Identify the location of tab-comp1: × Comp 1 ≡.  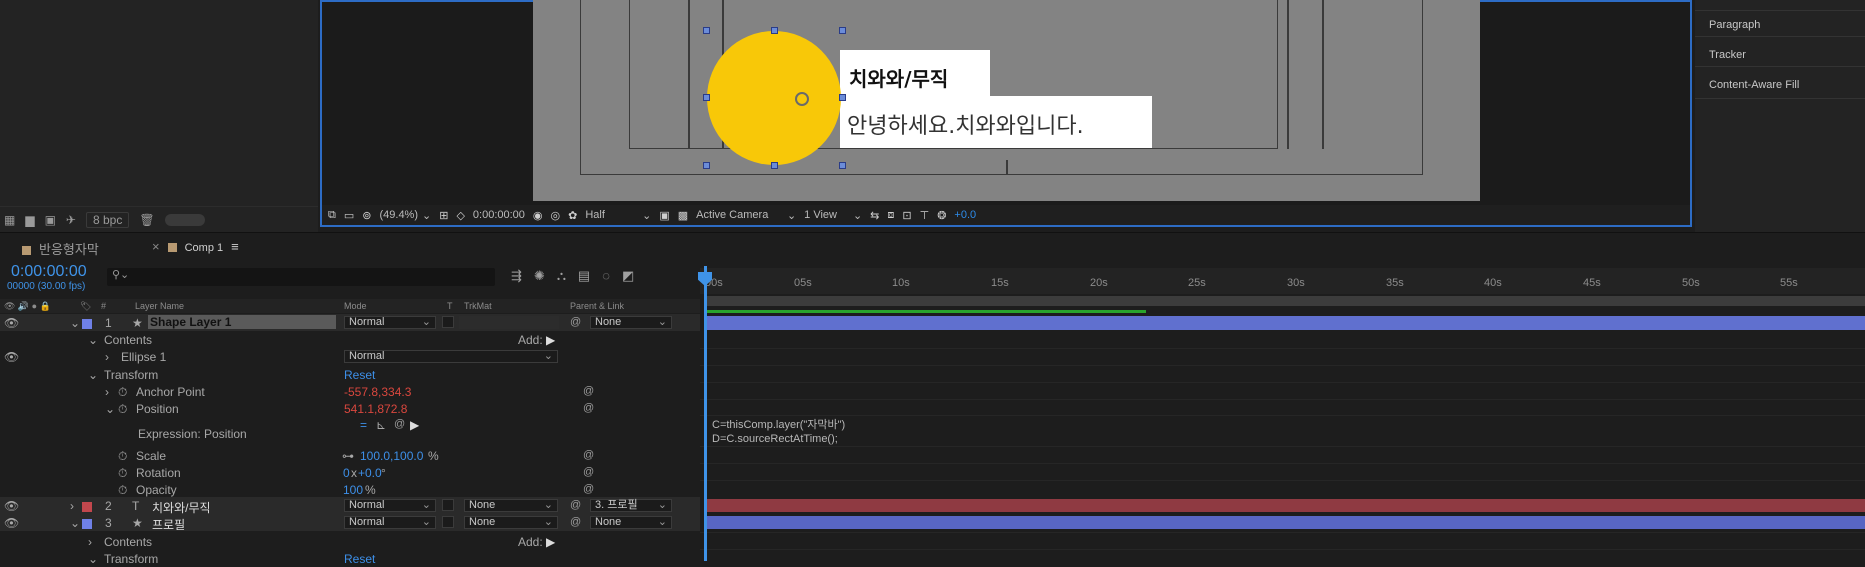
(195, 246).